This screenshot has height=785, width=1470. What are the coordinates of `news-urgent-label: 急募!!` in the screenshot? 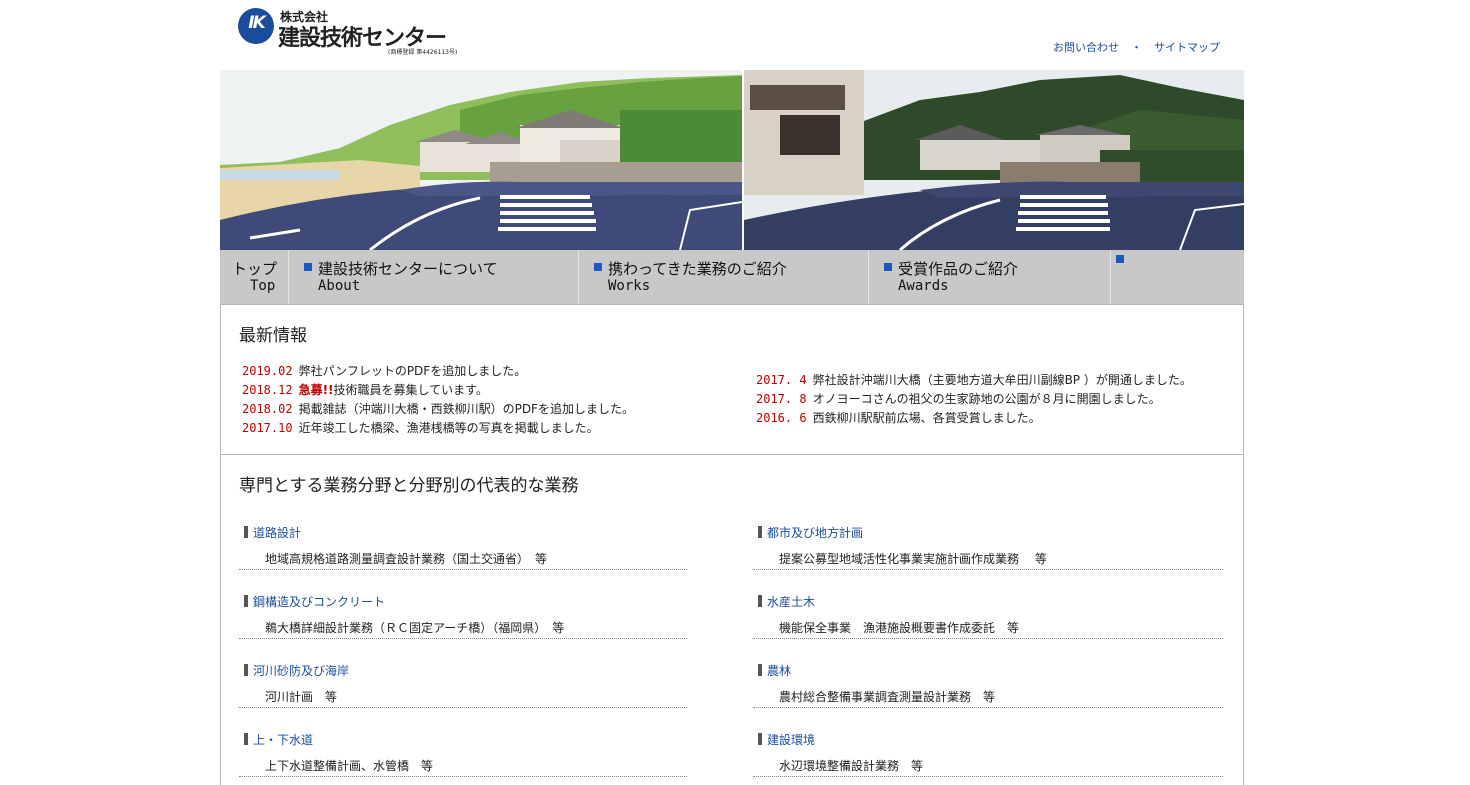 It's located at (316, 390).